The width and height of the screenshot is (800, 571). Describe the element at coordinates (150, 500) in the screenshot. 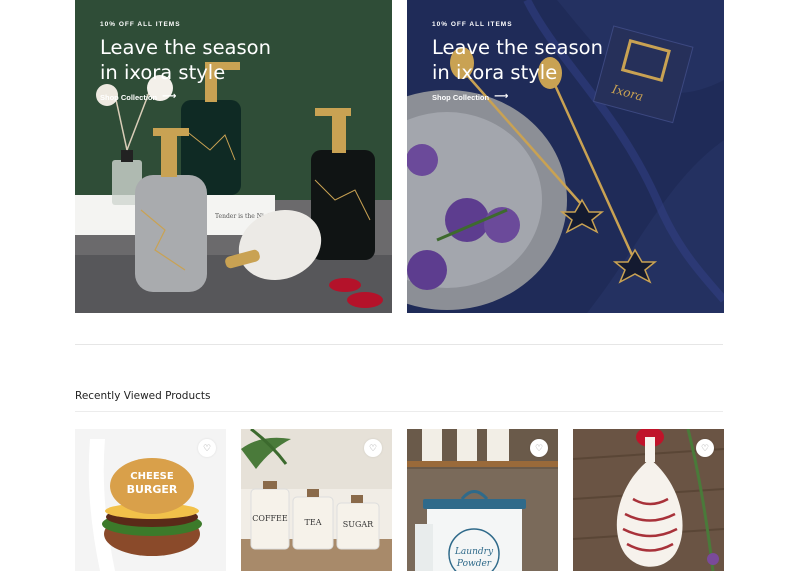

I see `product-card: CHEESE BURGER ♡` at that location.